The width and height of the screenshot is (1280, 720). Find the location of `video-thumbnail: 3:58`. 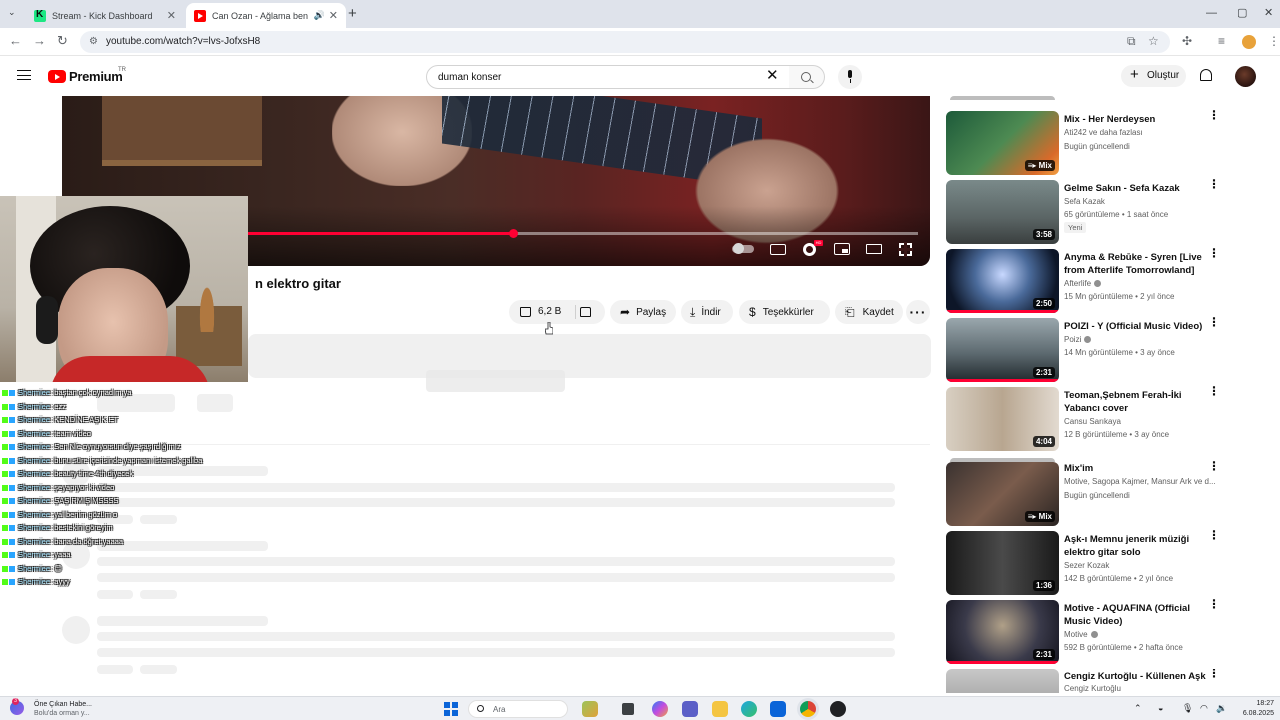

video-thumbnail: 3:58 is located at coordinates (1002, 212).